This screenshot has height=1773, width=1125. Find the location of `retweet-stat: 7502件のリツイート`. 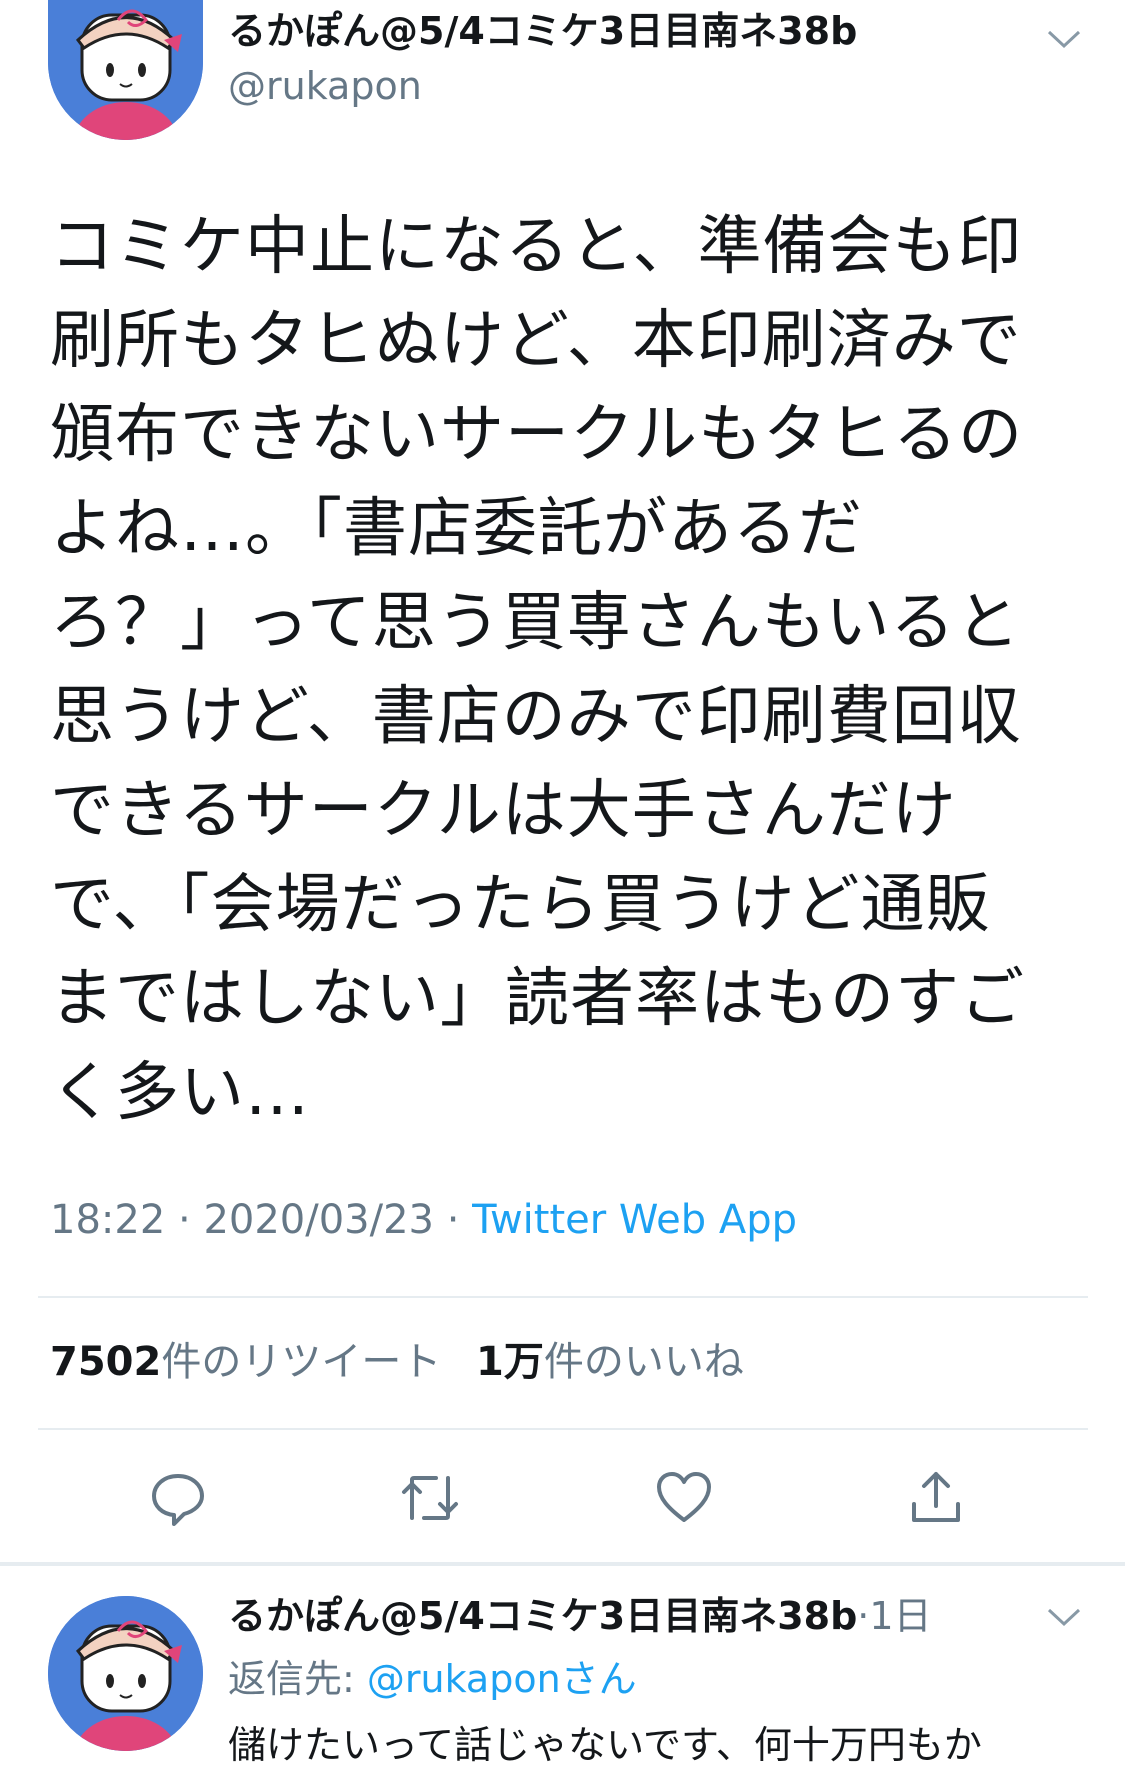

retweet-stat: 7502件のリツイート is located at coordinates (245, 1362).